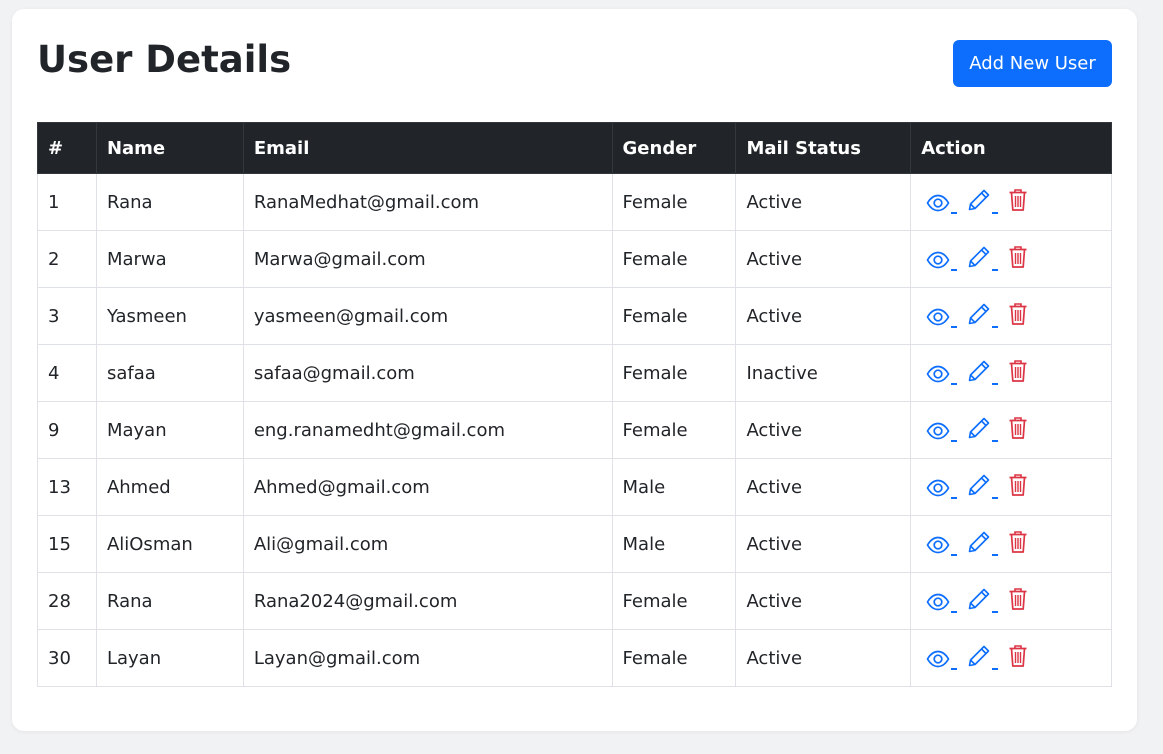 The image size is (1163, 754). Describe the element at coordinates (574, 658) in the screenshot. I see `table-row: 30 Layan Layan@gmail.com Female Active` at that location.